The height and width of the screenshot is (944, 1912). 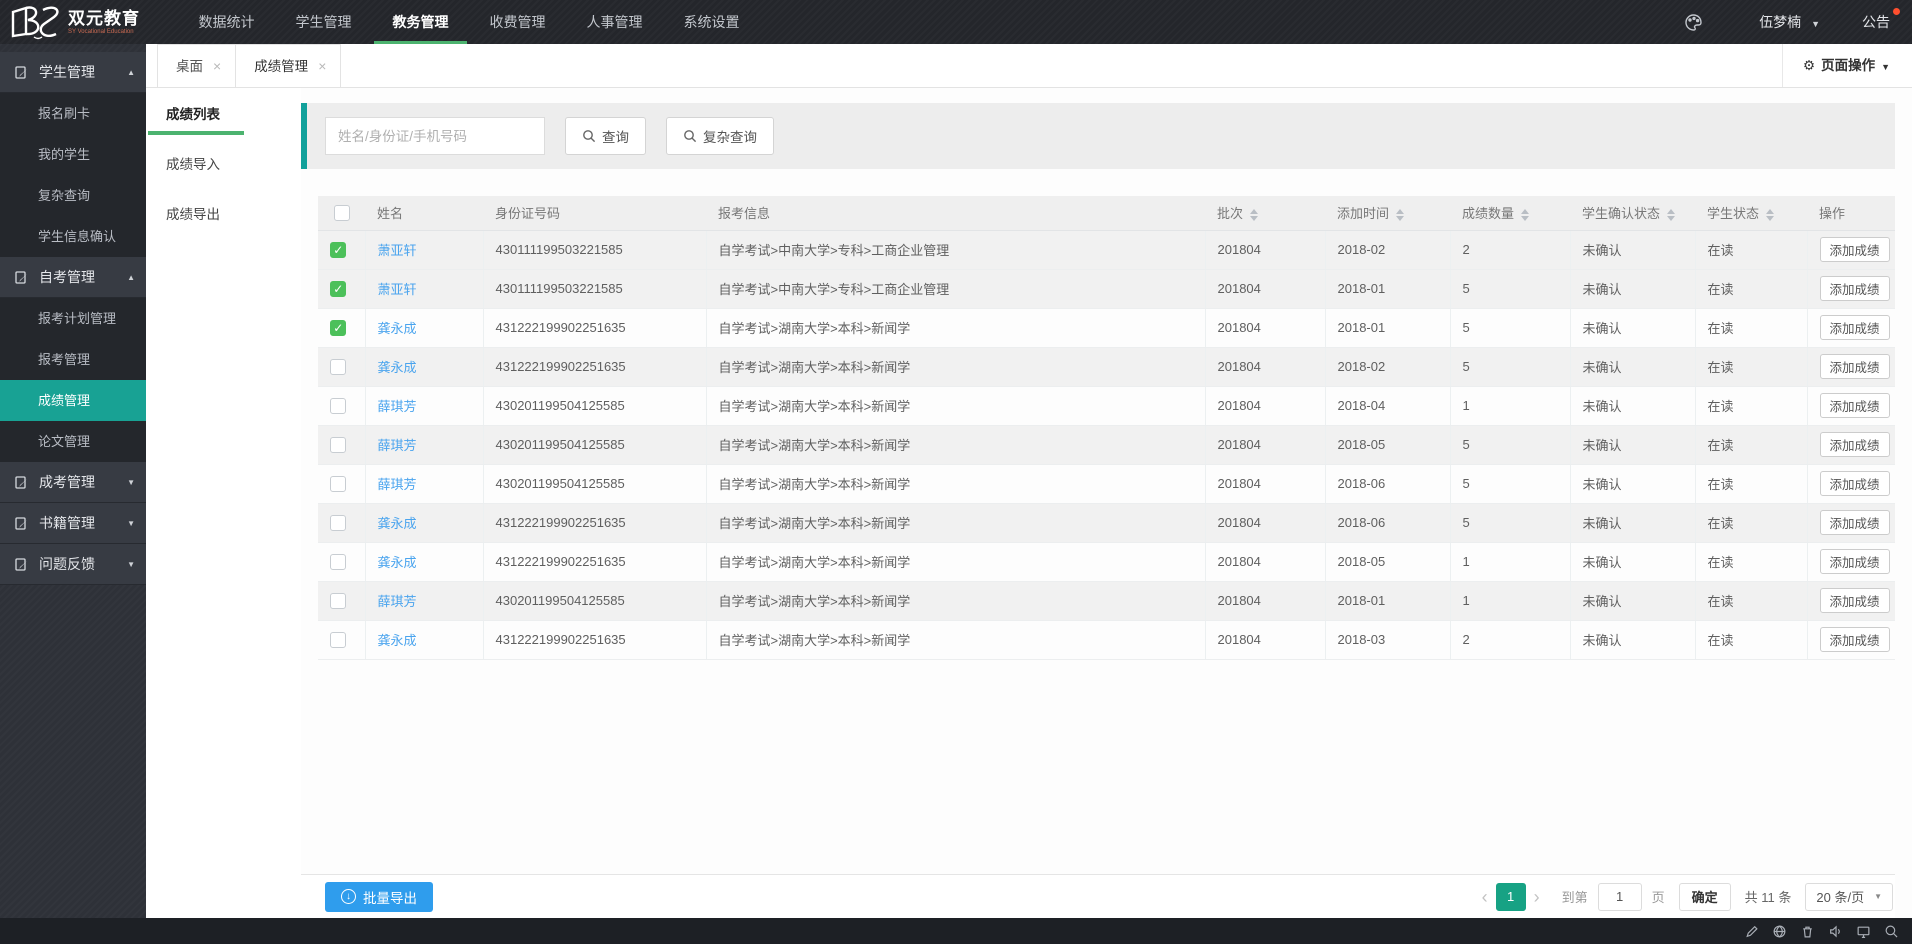 I want to click on sidebar-item: 报名刷卡, so click(x=73, y=113).